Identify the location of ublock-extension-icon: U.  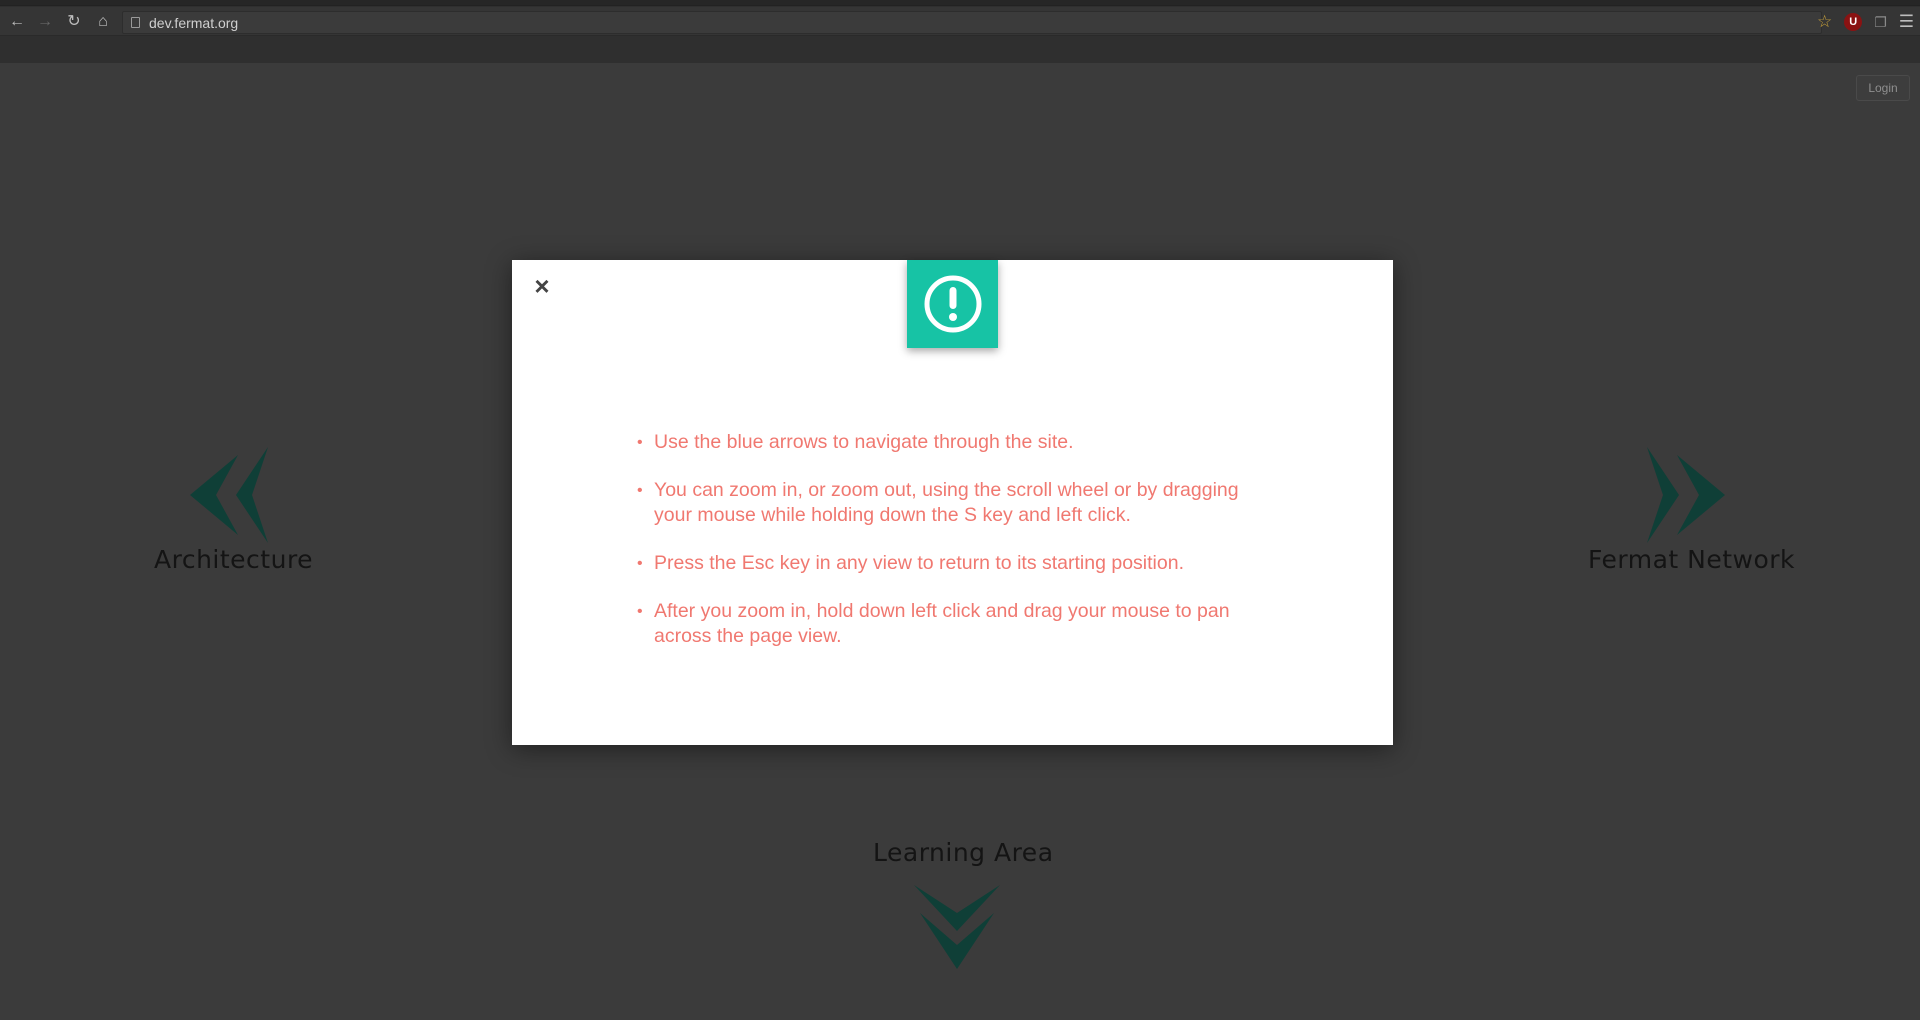
(1853, 22).